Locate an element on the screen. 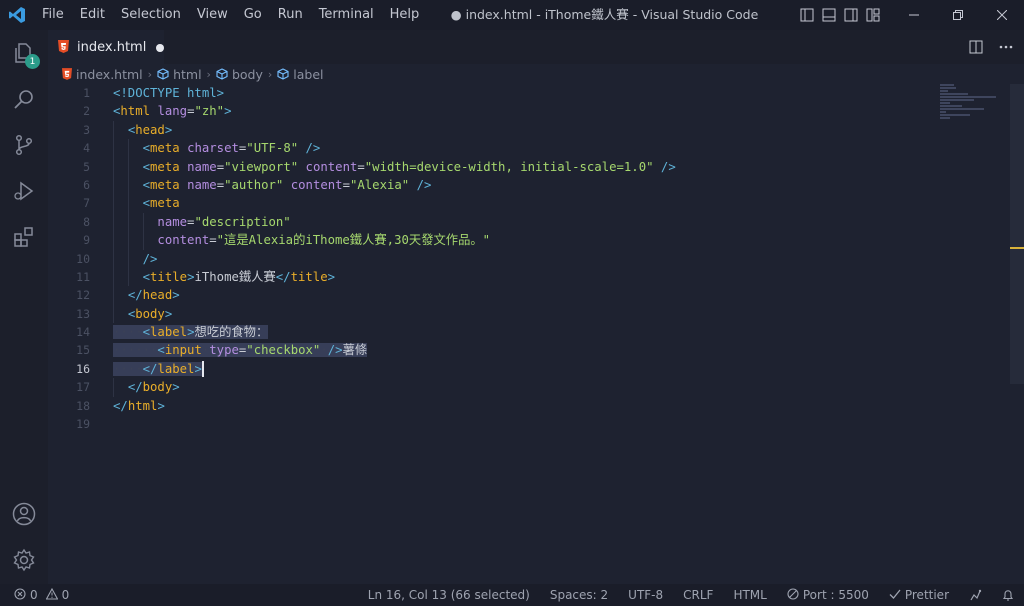  indentation: Spaces: 2 is located at coordinates (579, 595).